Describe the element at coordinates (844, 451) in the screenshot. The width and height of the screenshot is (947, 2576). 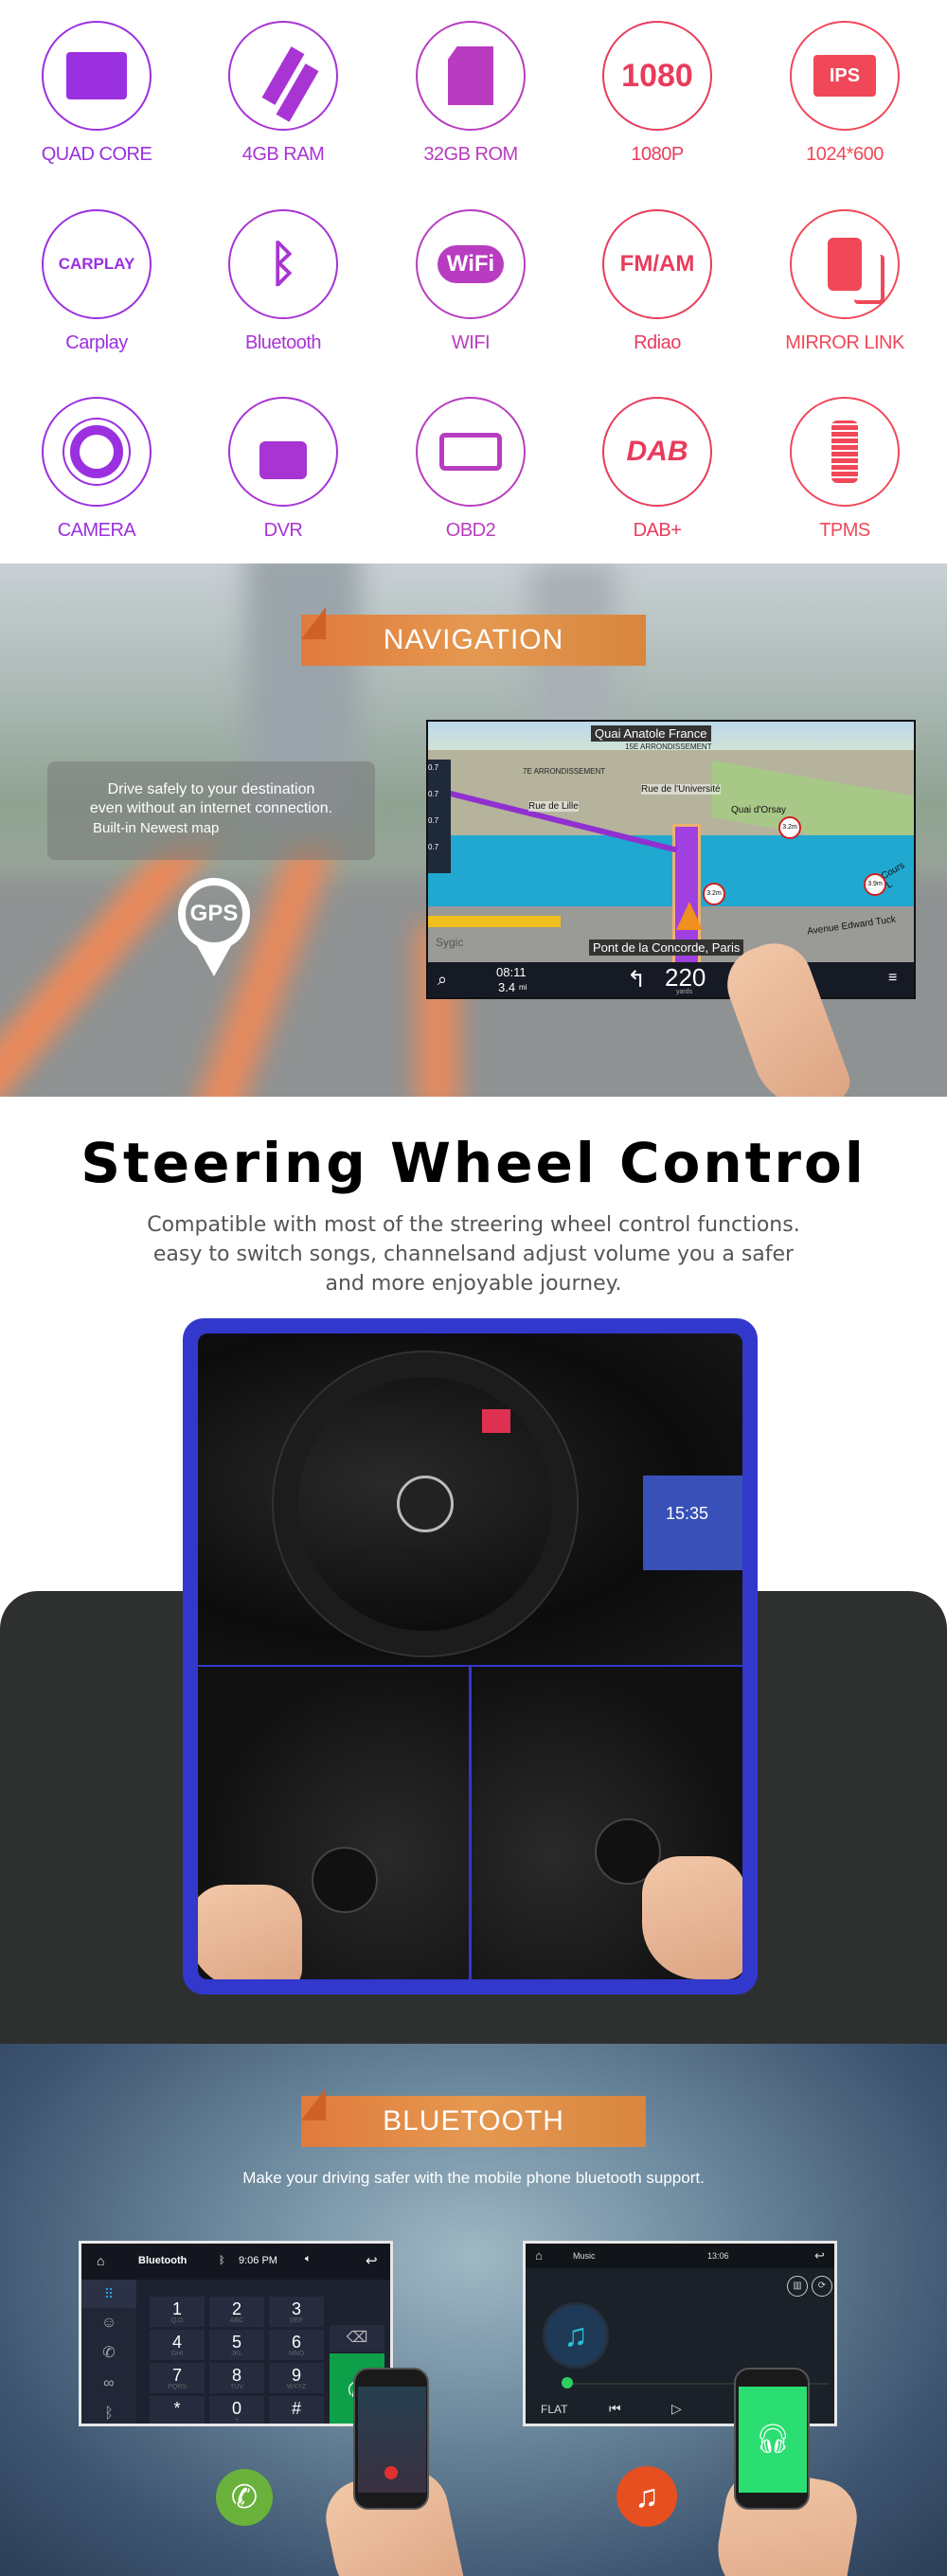
I see `tire-pressure-icon-glyph` at that location.